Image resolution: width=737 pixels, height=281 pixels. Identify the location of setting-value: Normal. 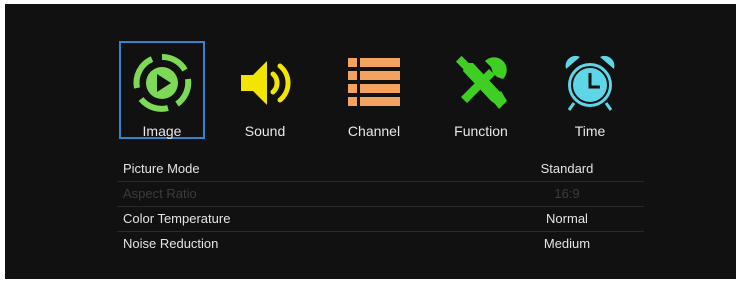
(567, 218).